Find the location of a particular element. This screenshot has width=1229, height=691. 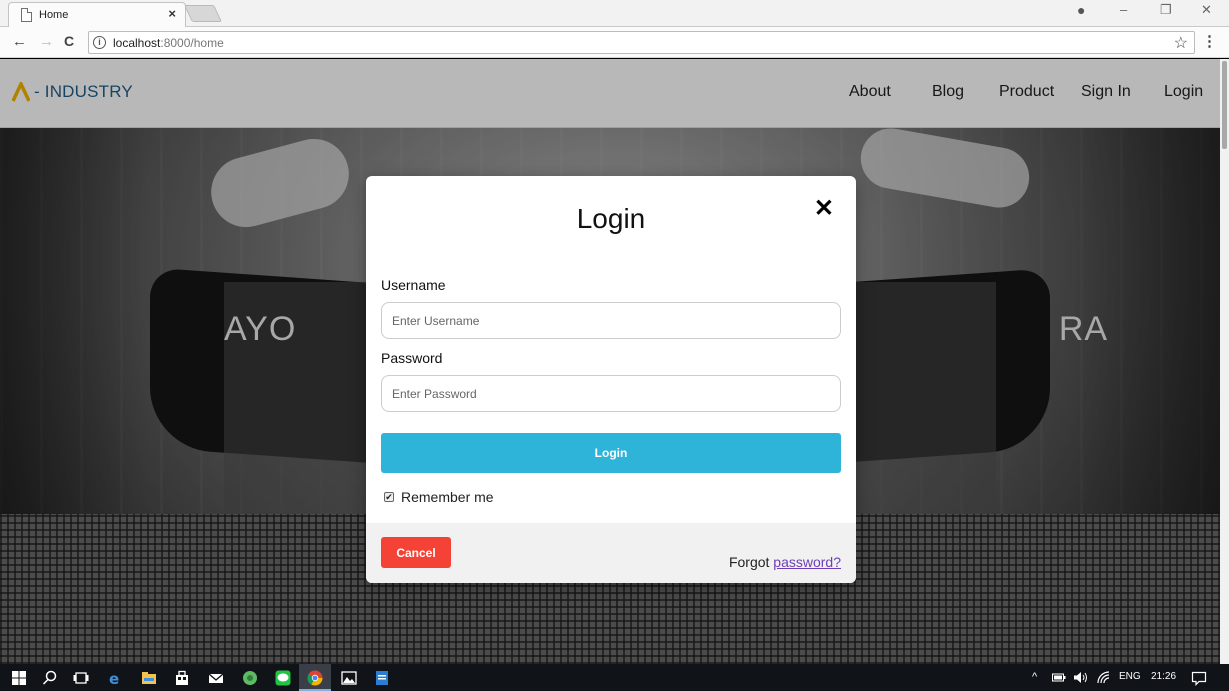

chrome-icon is located at coordinates (315, 678).